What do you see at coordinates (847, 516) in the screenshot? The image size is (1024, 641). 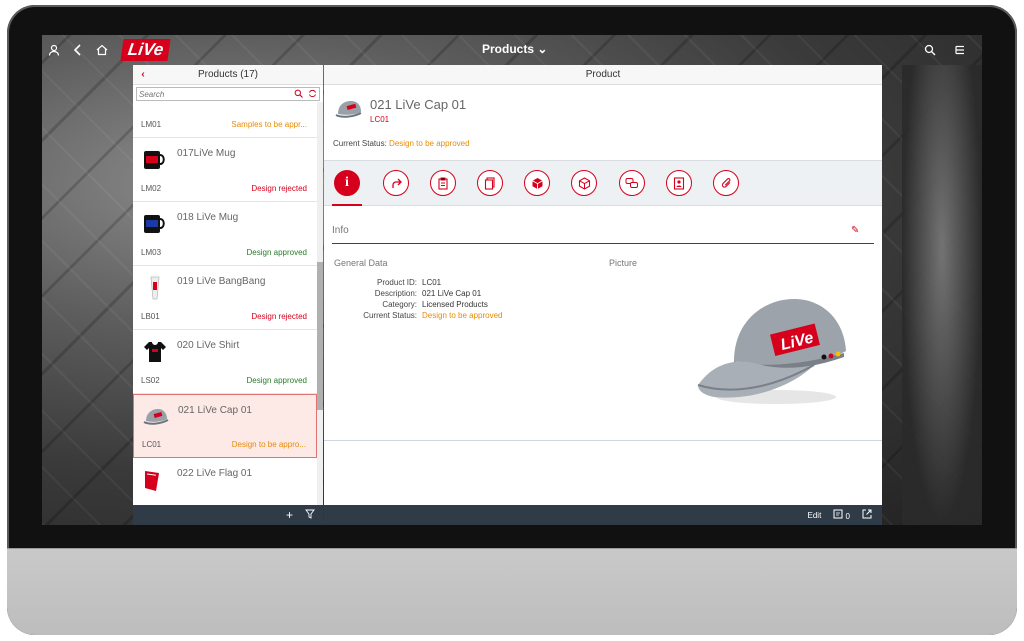 I see `notes-count: 0` at bounding box center [847, 516].